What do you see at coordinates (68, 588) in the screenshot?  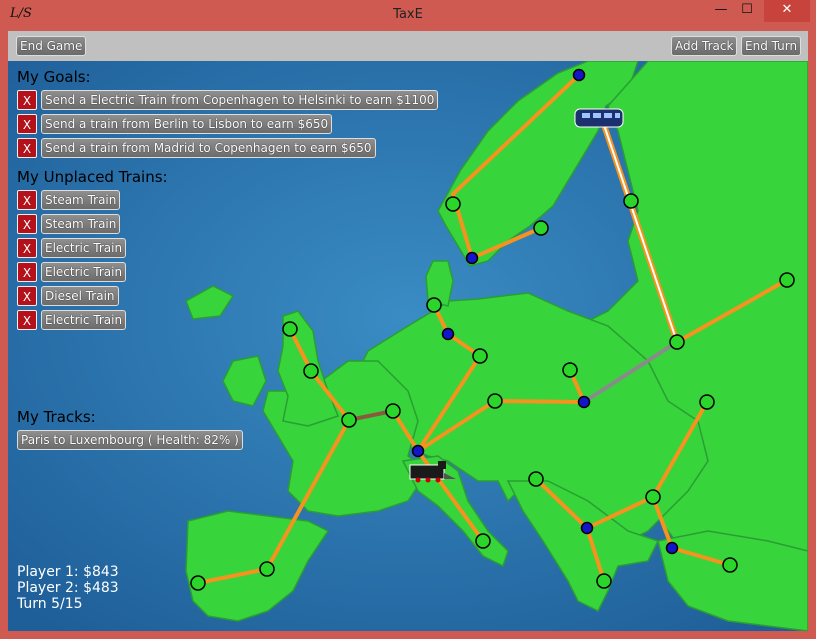 I see `player2-money: Player 2: $483` at bounding box center [68, 588].